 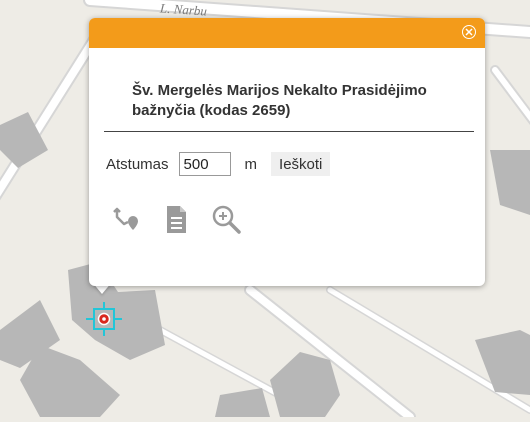 I want to click on distance-input, so click(x=204, y=164).